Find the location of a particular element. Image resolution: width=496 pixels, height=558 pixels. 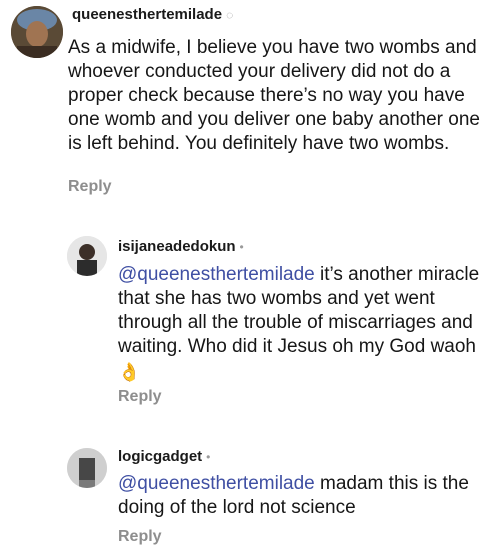

comment-username: queenesthertemilade ◌ is located at coordinates (152, 14).